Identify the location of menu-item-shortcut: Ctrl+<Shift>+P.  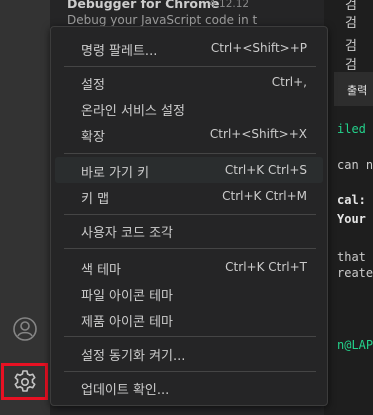
(258, 48).